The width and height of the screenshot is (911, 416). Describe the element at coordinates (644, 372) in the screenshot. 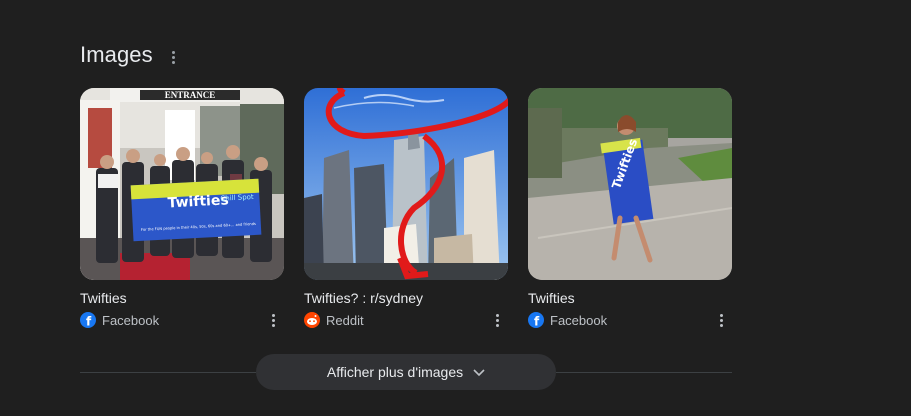

I see `divider-right` at that location.